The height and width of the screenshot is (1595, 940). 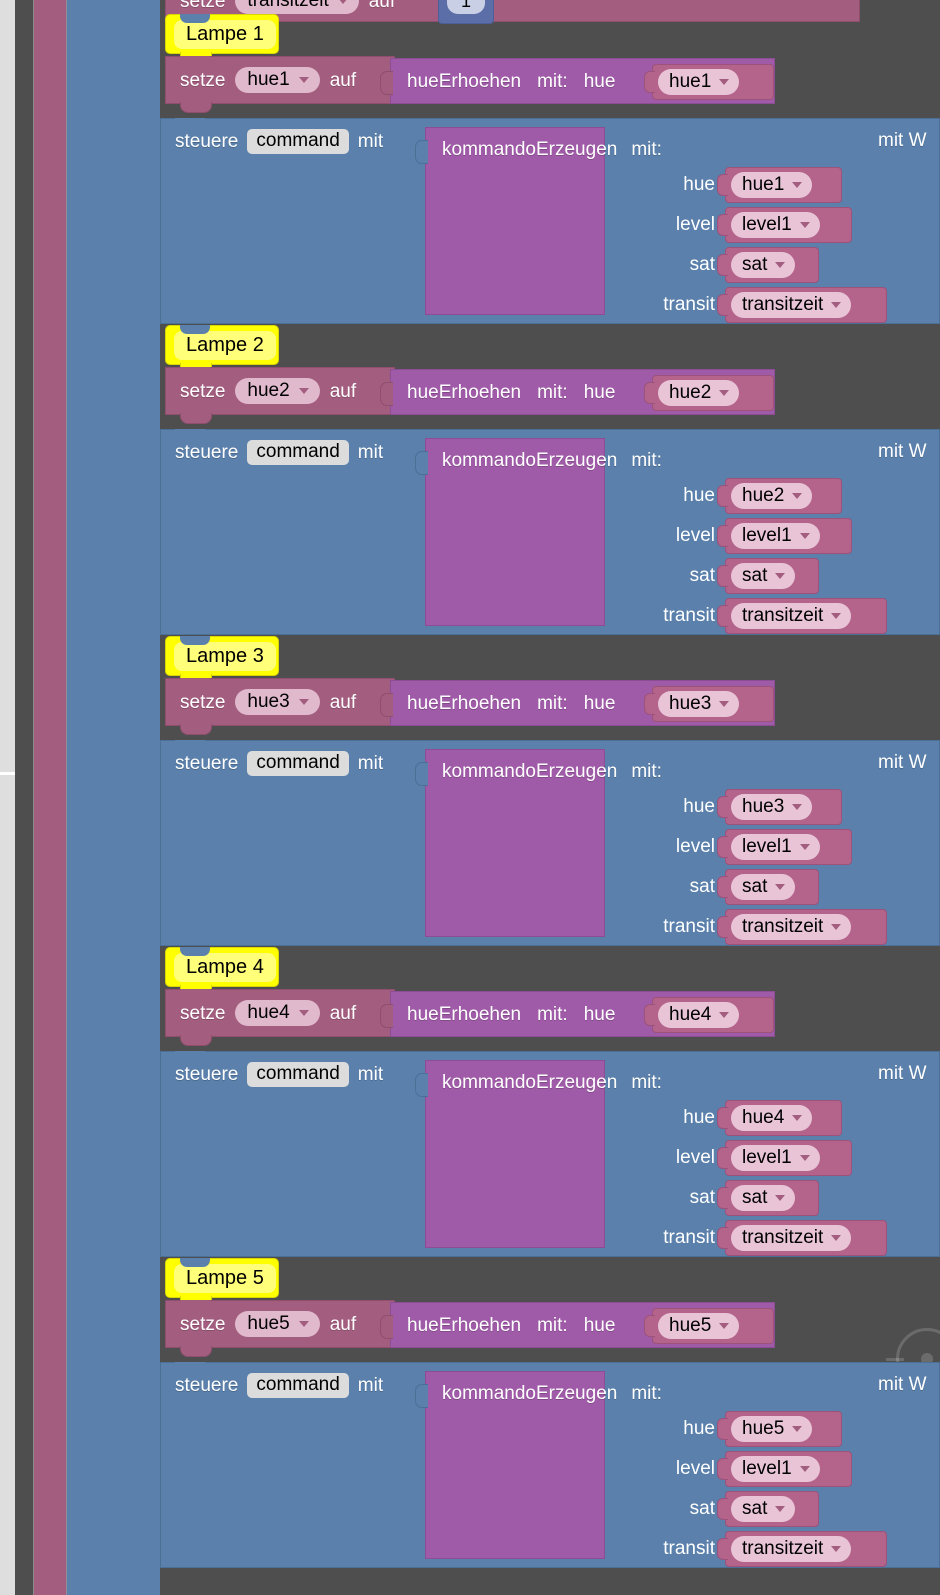 I want to click on number-block-1: 1, so click(x=466, y=12).